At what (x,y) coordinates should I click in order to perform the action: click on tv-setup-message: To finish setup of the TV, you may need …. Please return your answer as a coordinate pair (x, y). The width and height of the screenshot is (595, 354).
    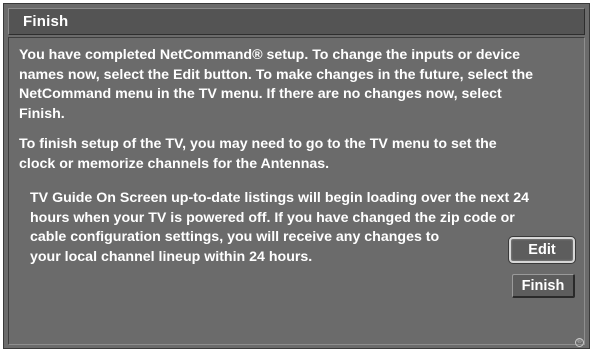
    Looking at the image, I should click on (258, 154).